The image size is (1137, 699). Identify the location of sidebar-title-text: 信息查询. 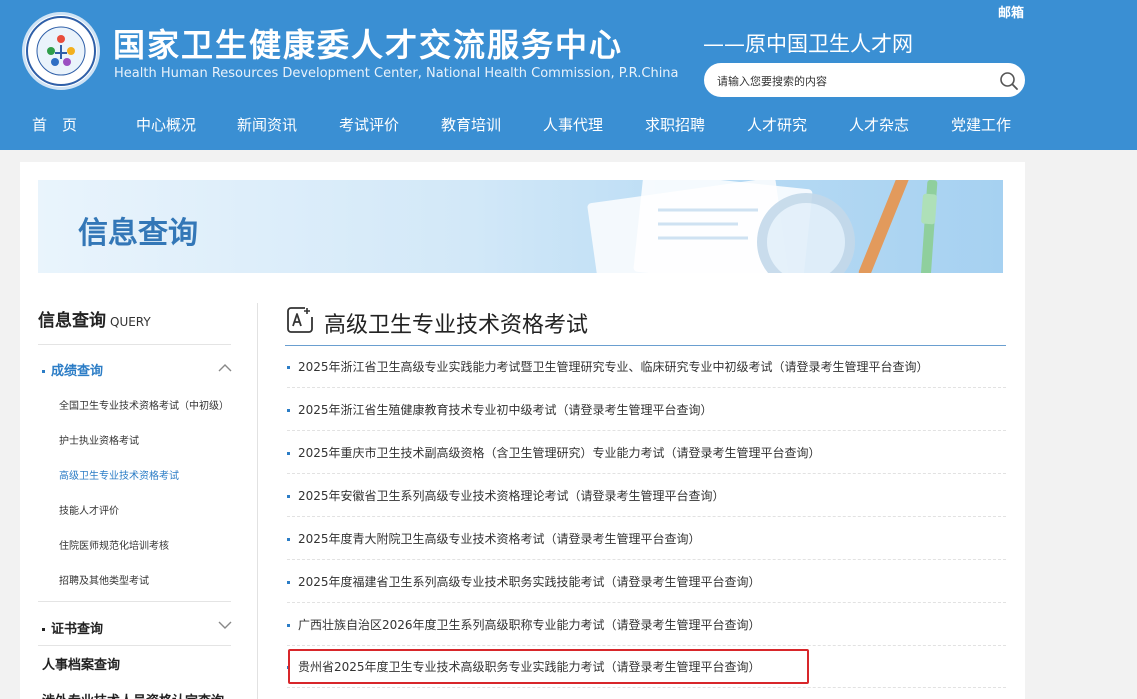
(72, 321).